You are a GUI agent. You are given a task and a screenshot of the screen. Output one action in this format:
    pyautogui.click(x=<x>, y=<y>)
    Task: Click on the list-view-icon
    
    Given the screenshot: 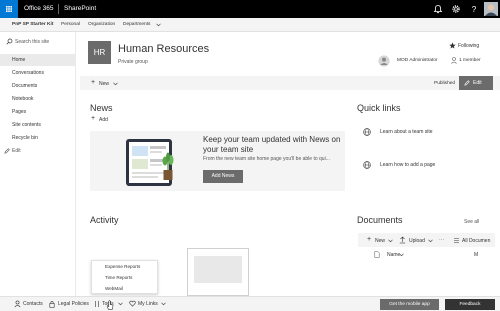 What is the action you would take?
    pyautogui.click(x=456, y=240)
    